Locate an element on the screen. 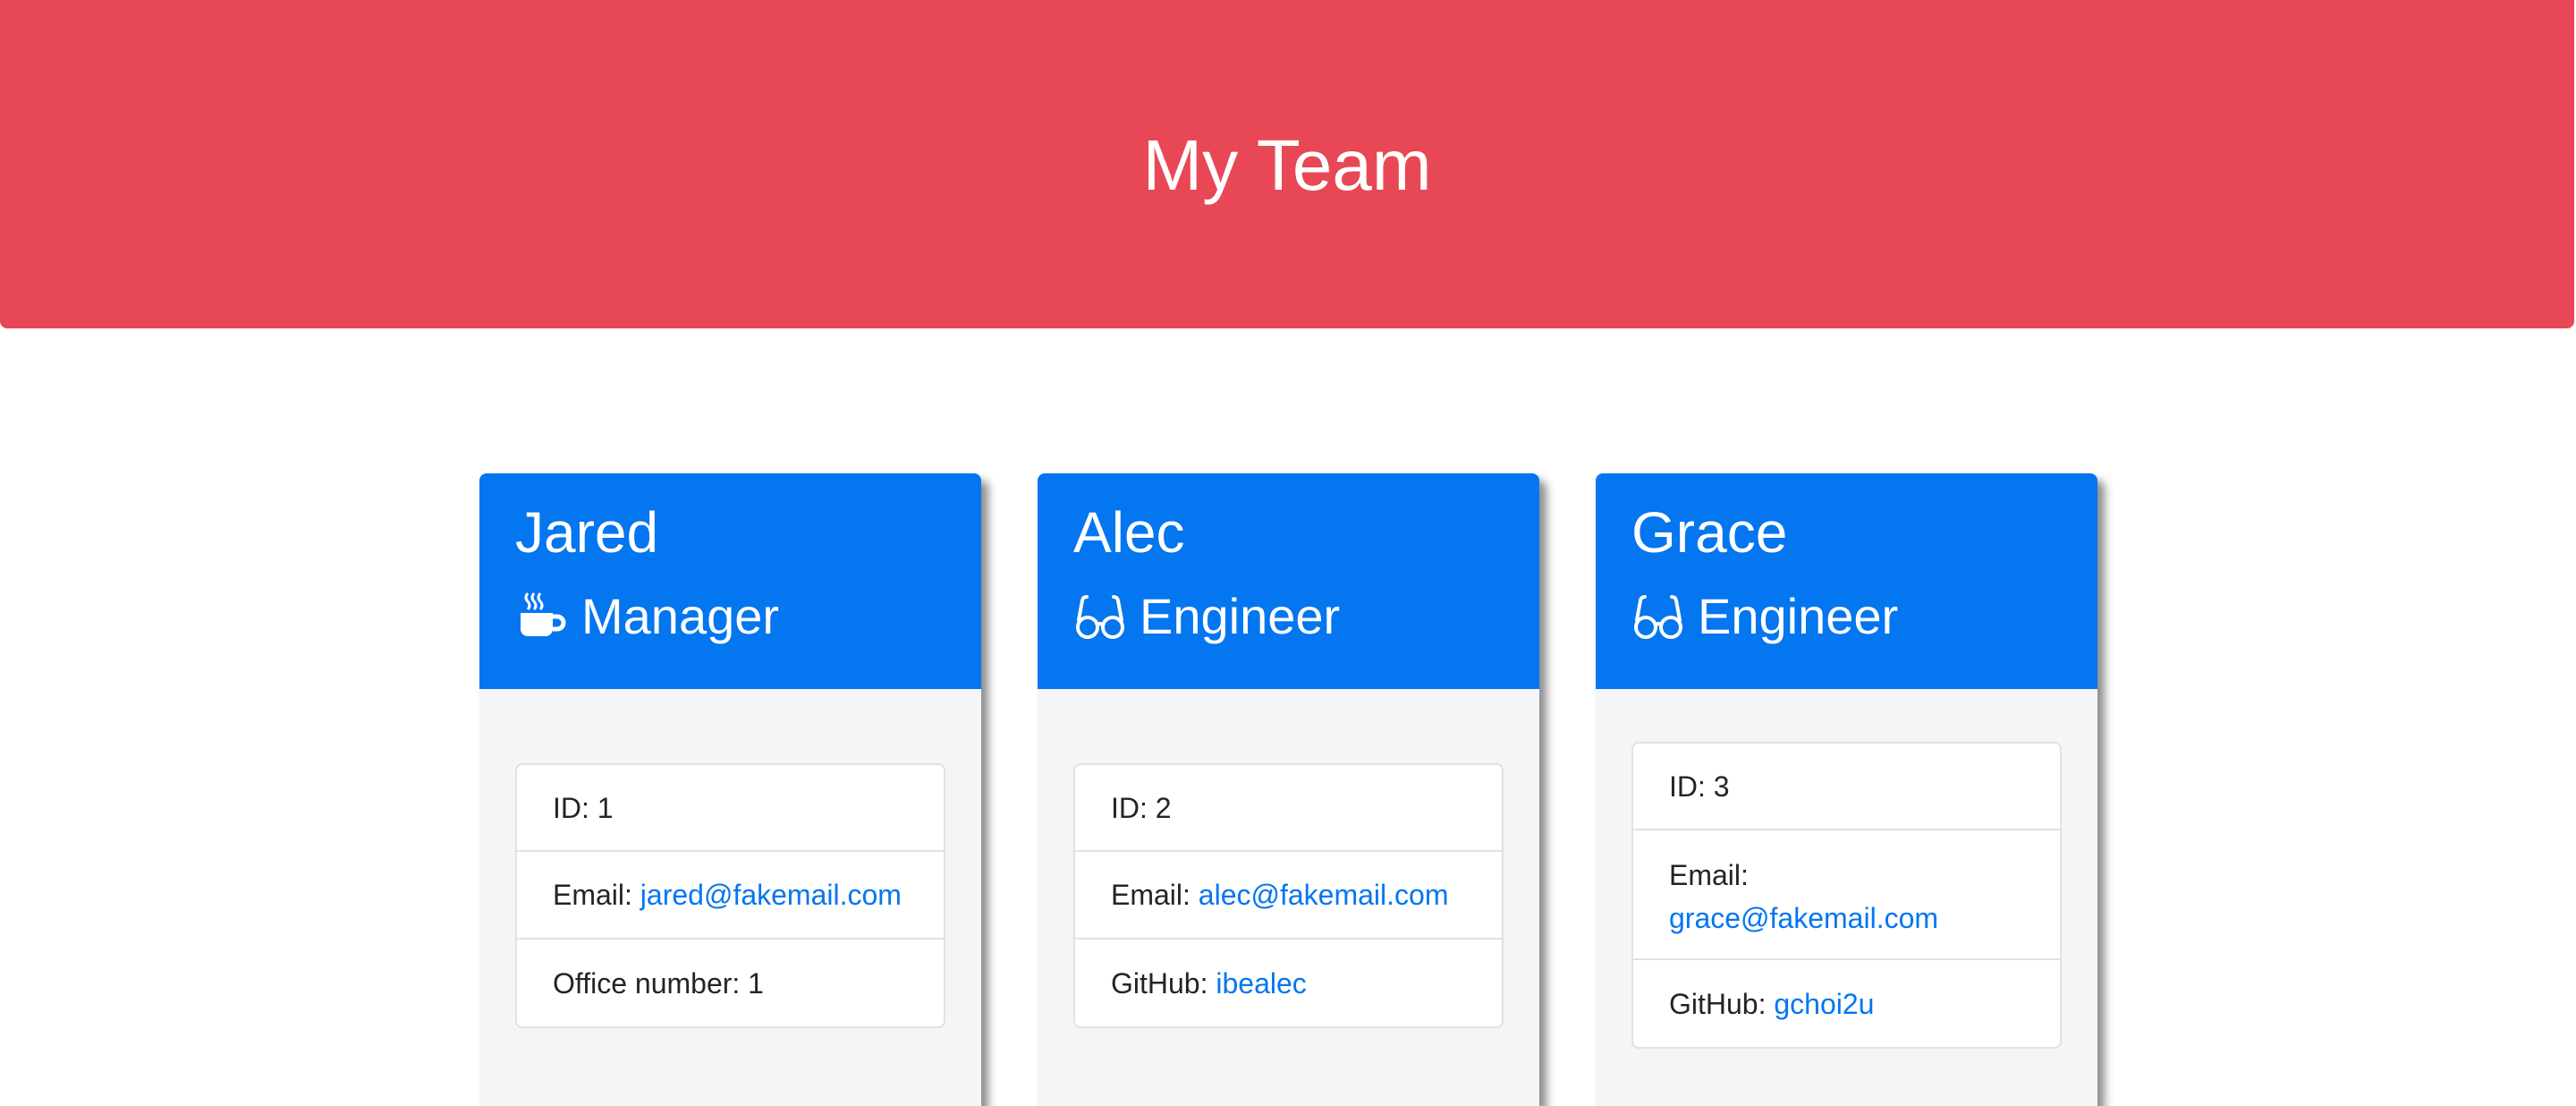 The width and height of the screenshot is (2576, 1106). coffee-mug-icon is located at coordinates (542, 616).